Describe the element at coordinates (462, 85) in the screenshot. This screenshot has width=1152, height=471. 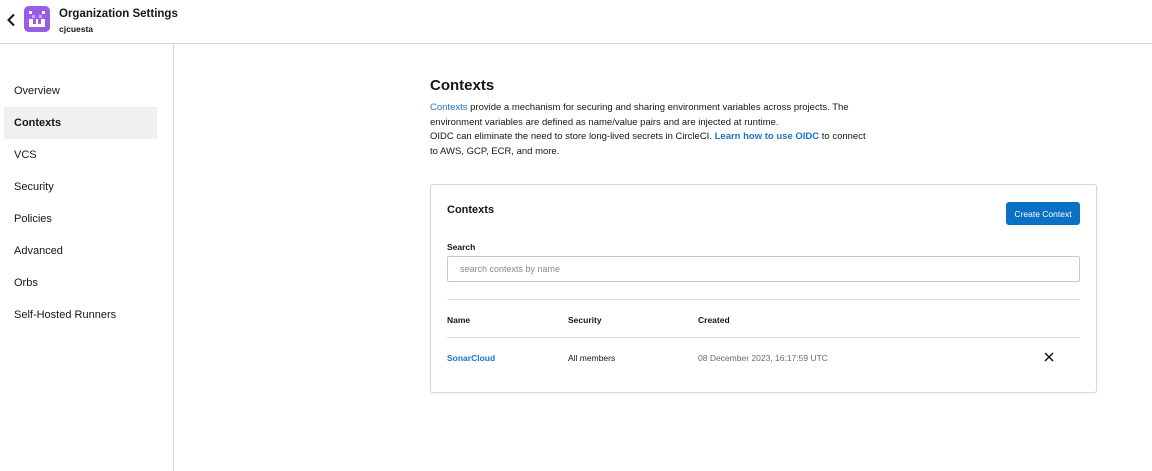
I see `section-title: Contexts` at that location.